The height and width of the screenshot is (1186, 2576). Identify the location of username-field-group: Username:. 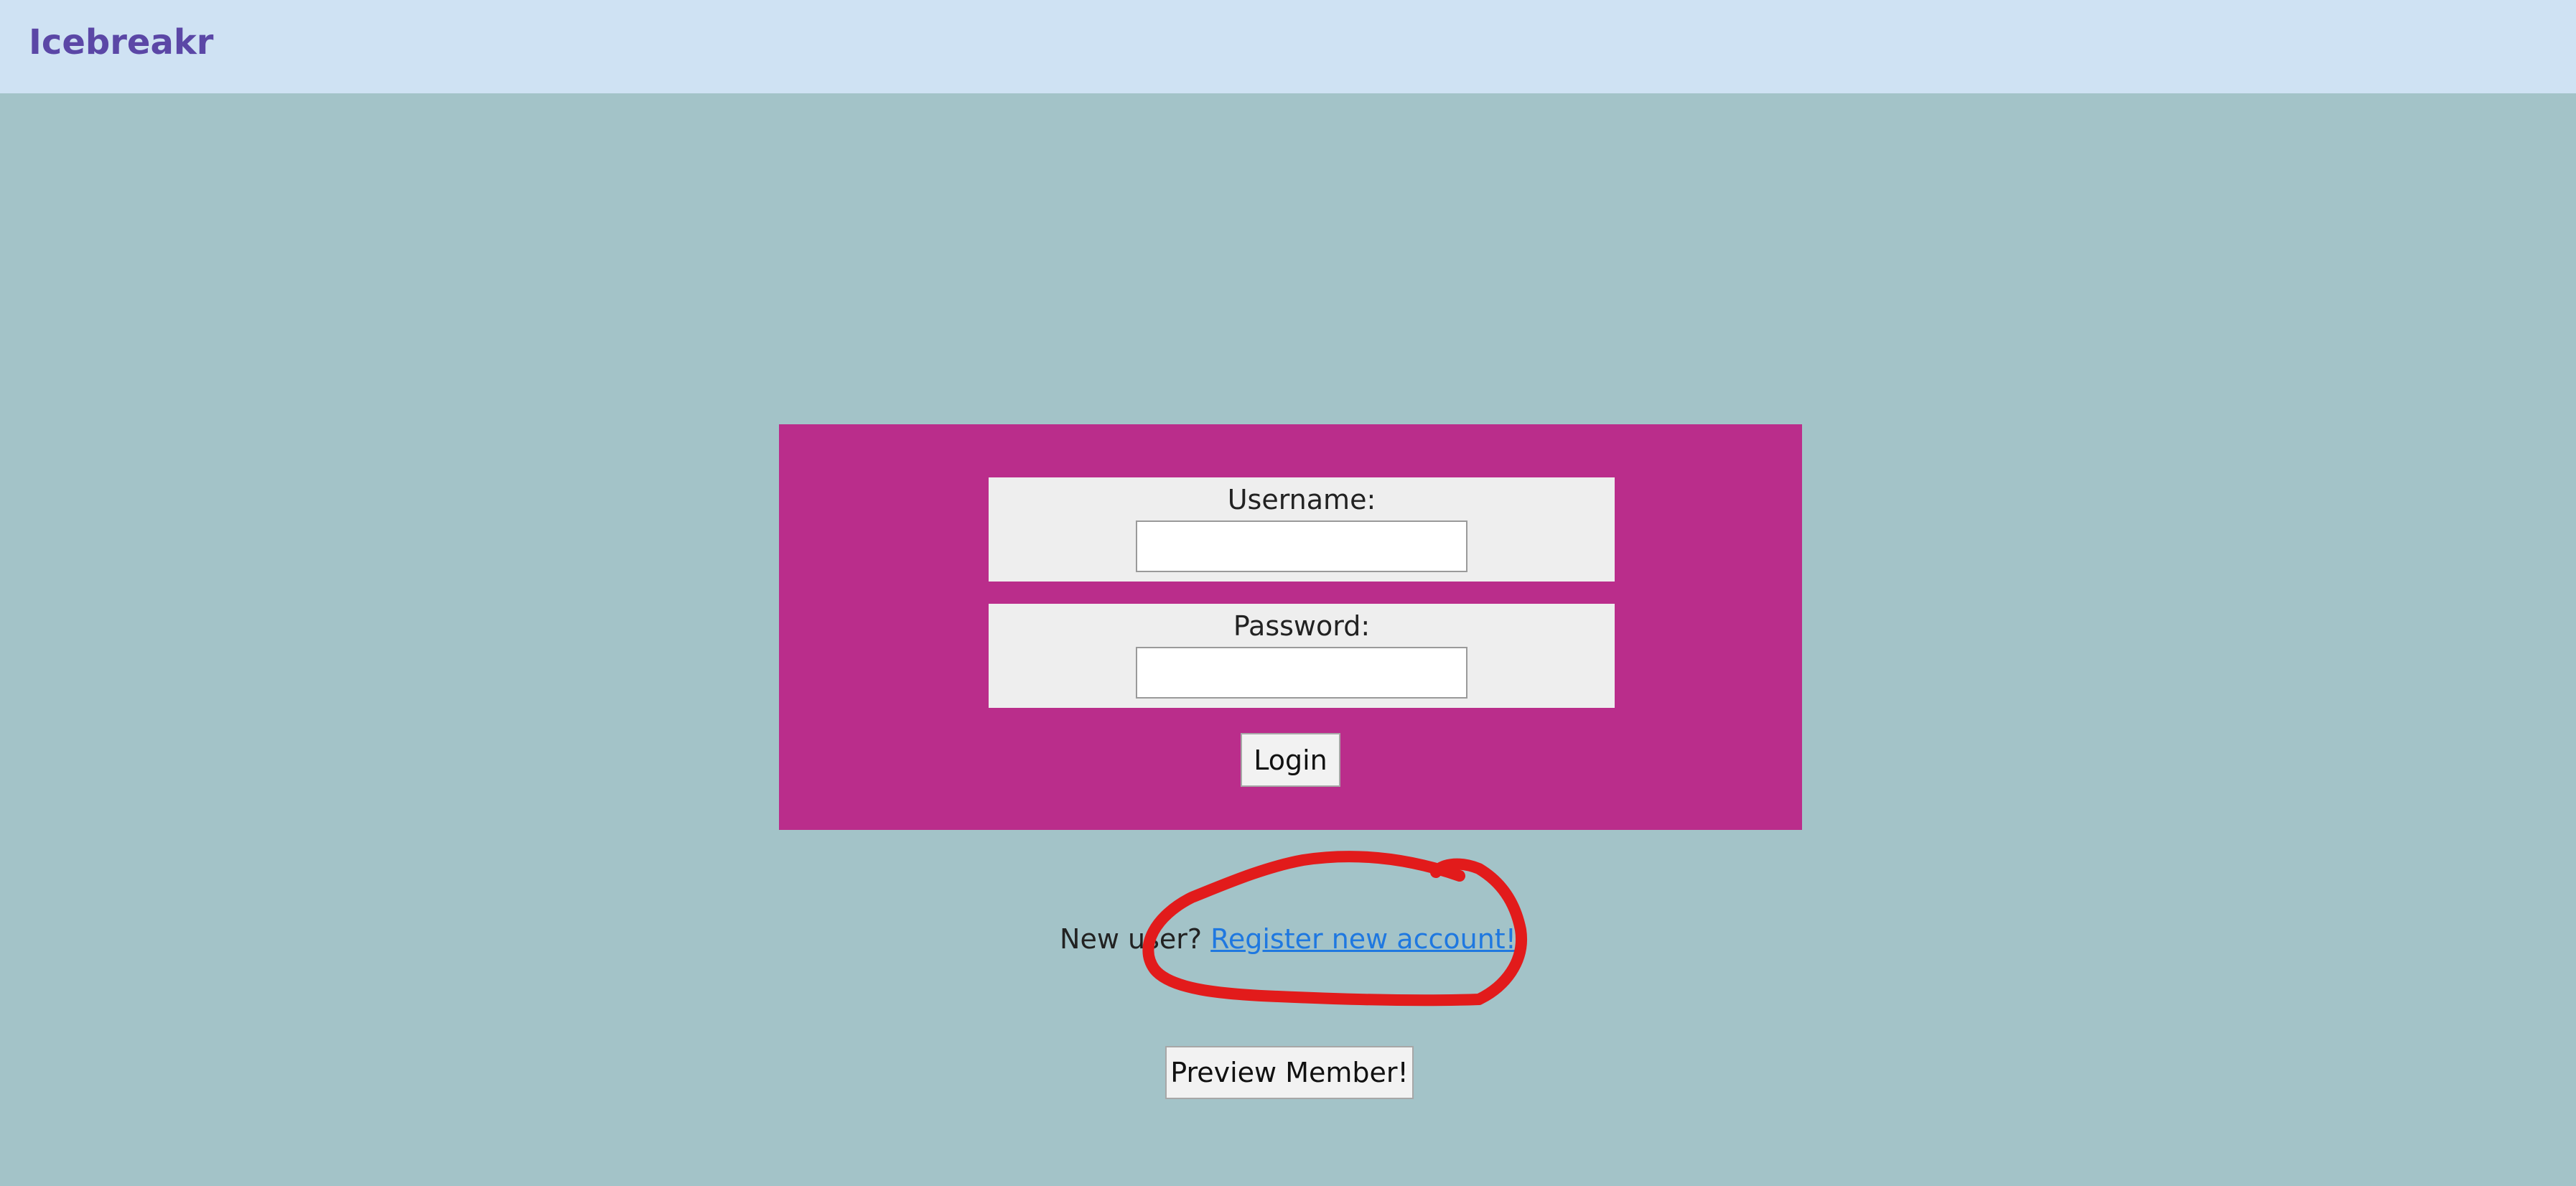
(1302, 529).